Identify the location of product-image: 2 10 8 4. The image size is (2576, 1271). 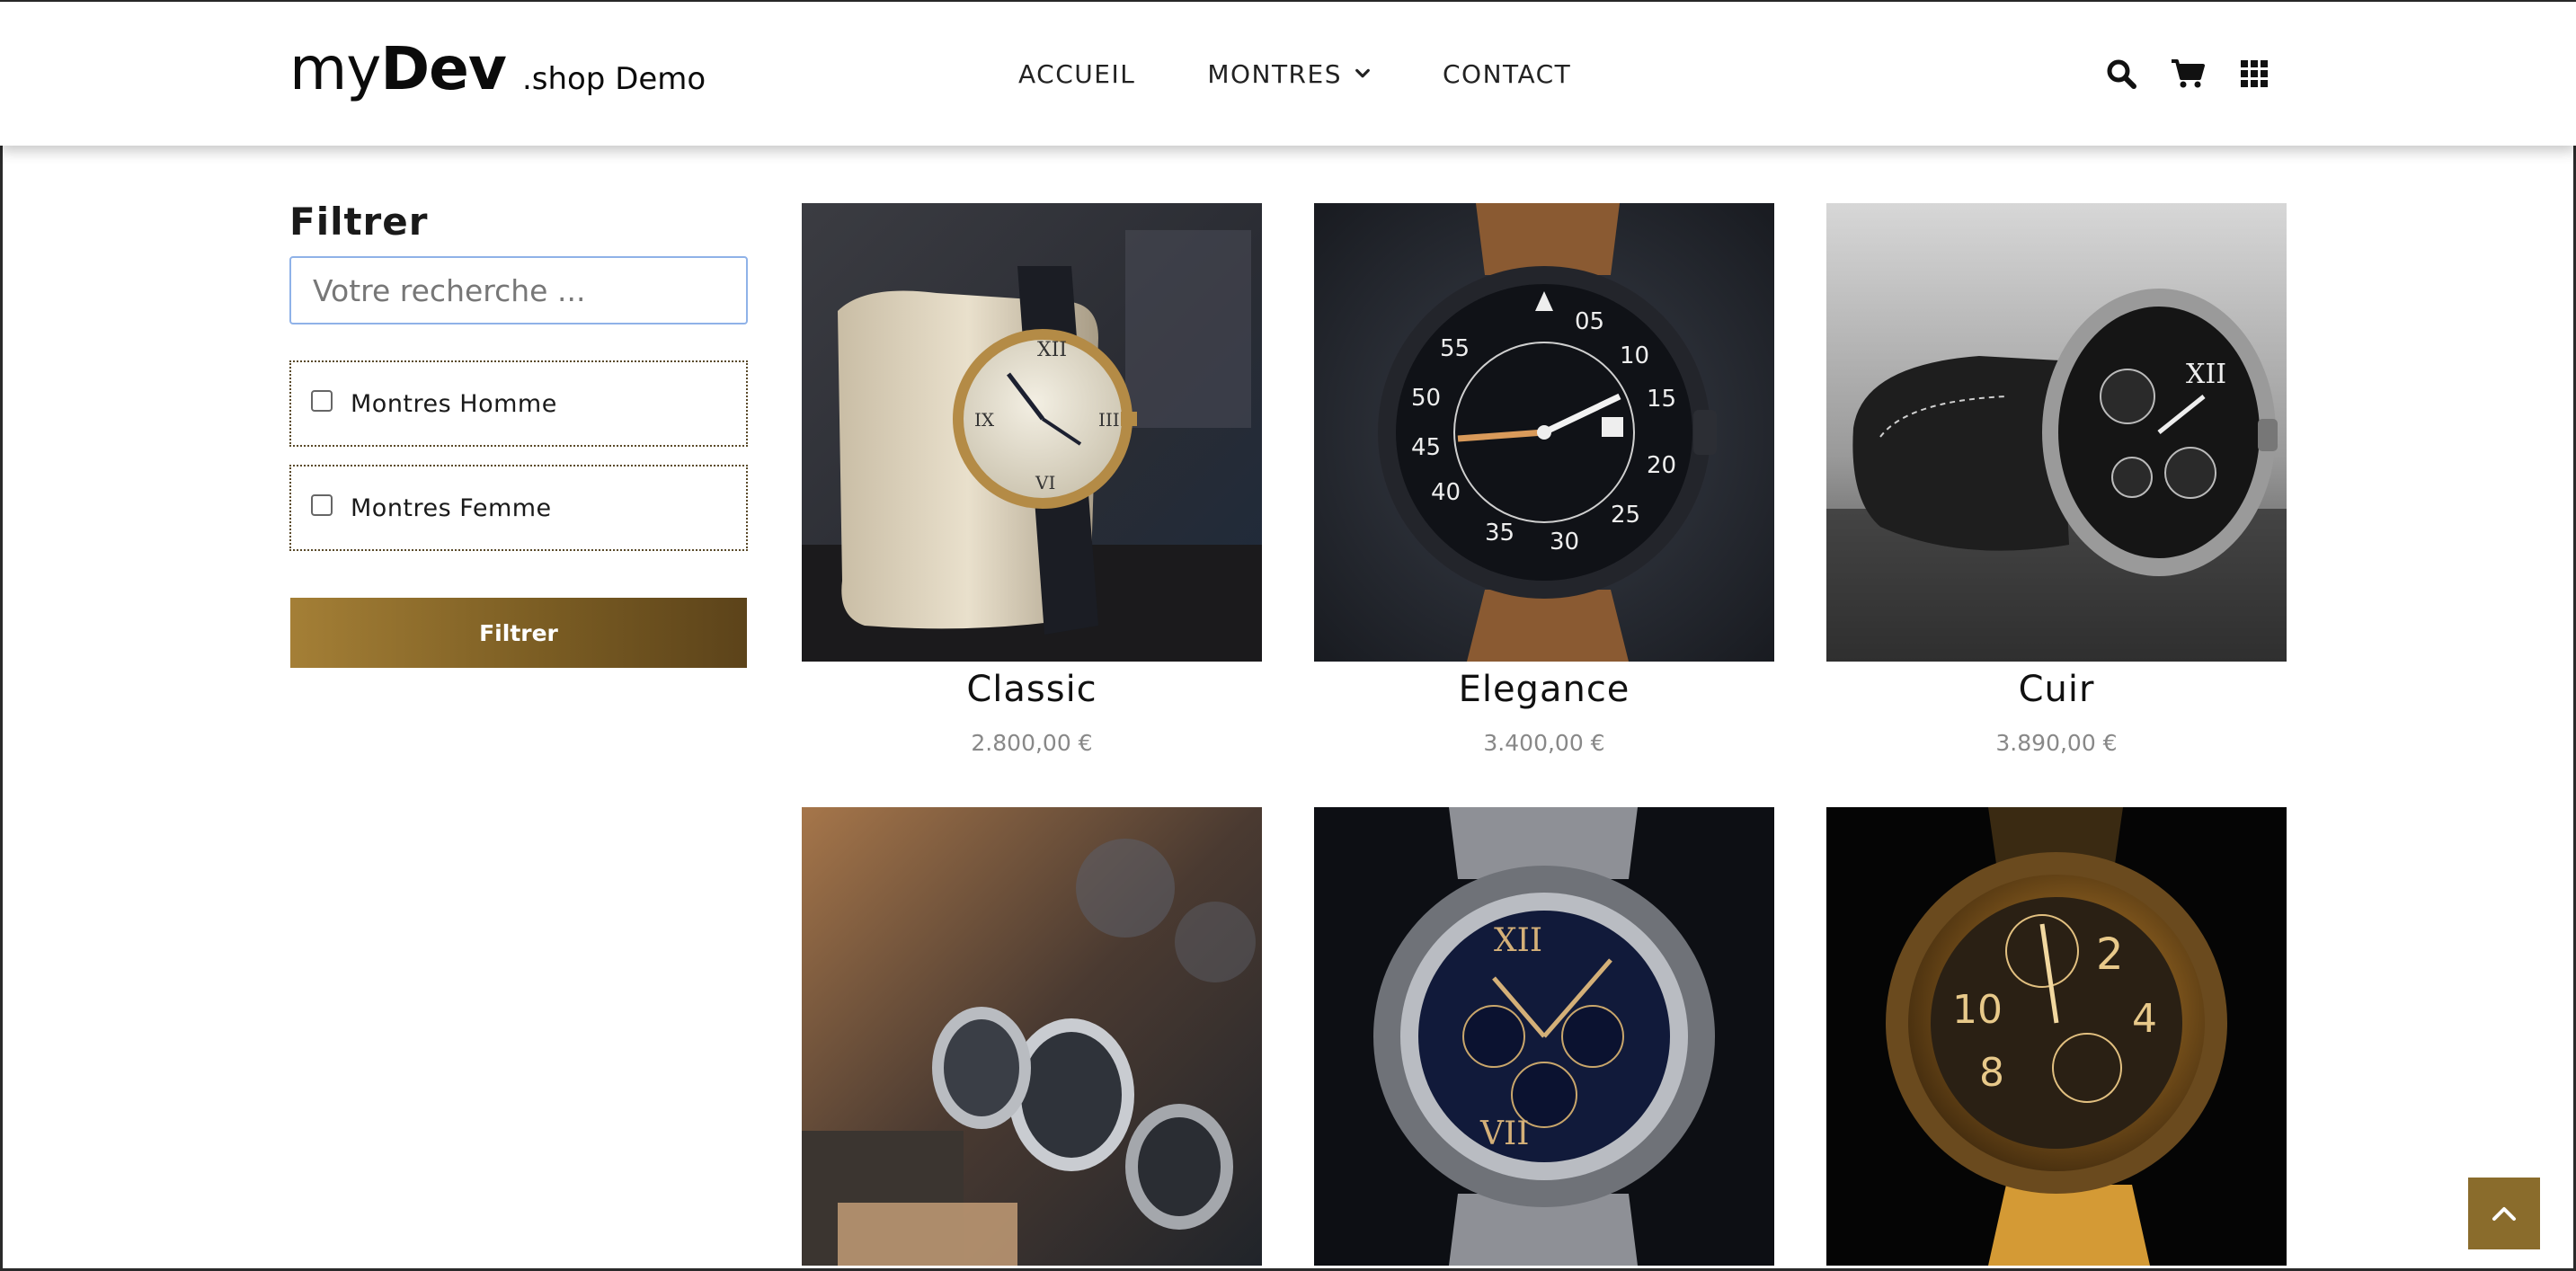
(2056, 1037).